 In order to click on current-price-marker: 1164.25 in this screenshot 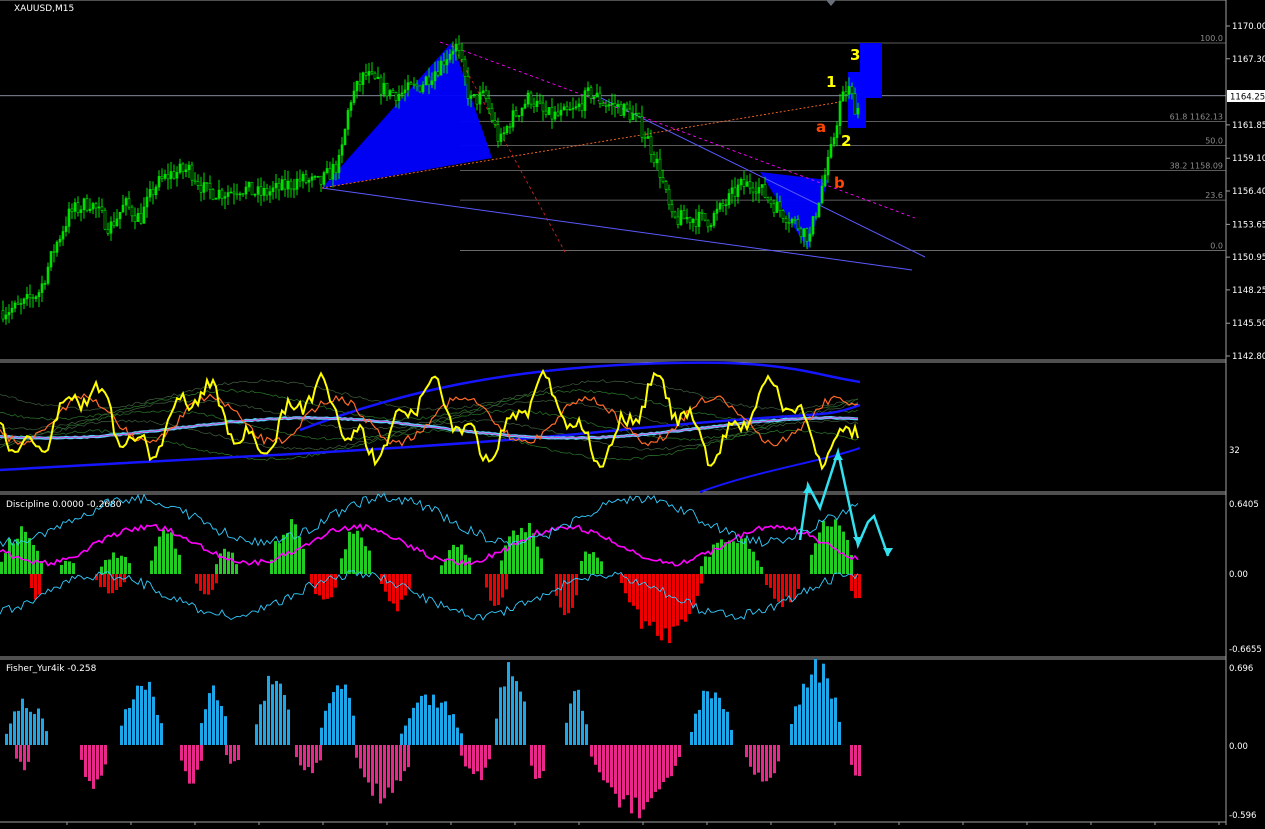, I will do `click(1246, 96)`.